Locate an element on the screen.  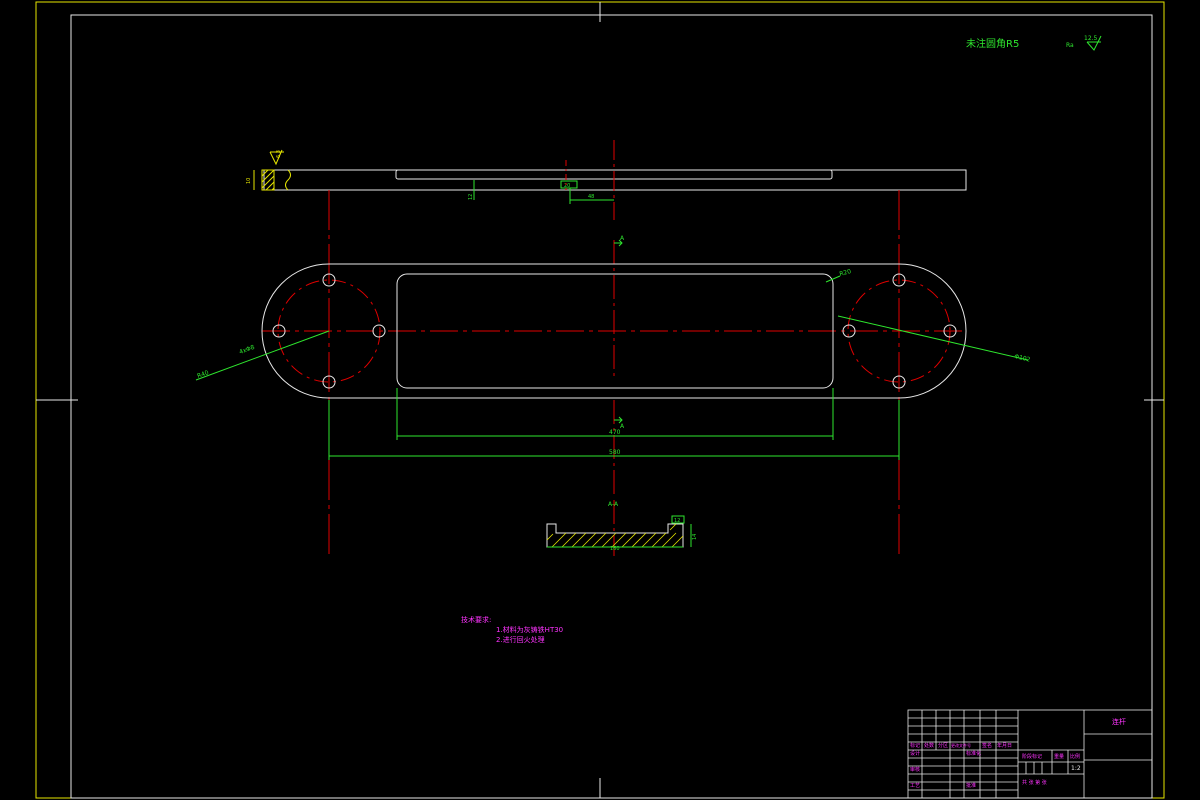
part-name: 连杆 is located at coordinates (1119, 721).